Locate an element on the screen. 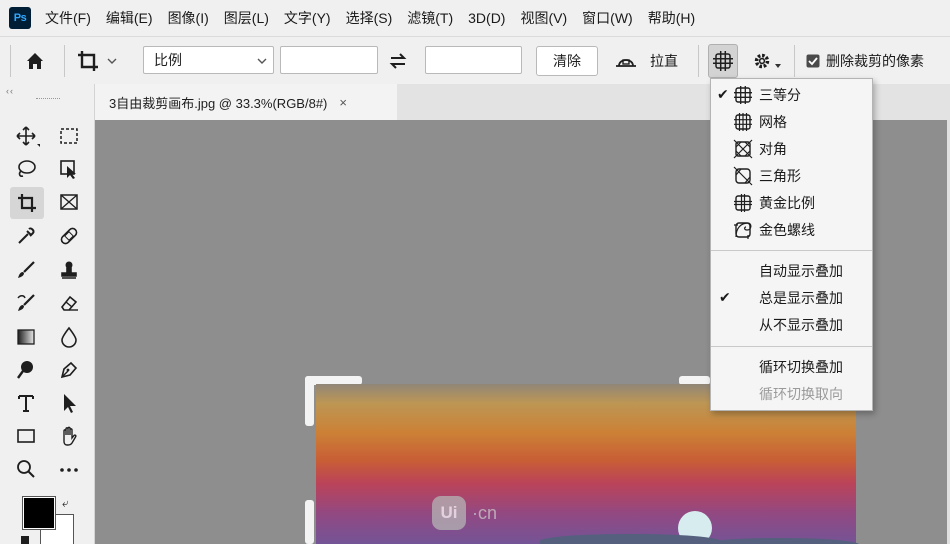 This screenshot has height=544, width=950. menu-item-label: 黄金比例 is located at coordinates (787, 202).